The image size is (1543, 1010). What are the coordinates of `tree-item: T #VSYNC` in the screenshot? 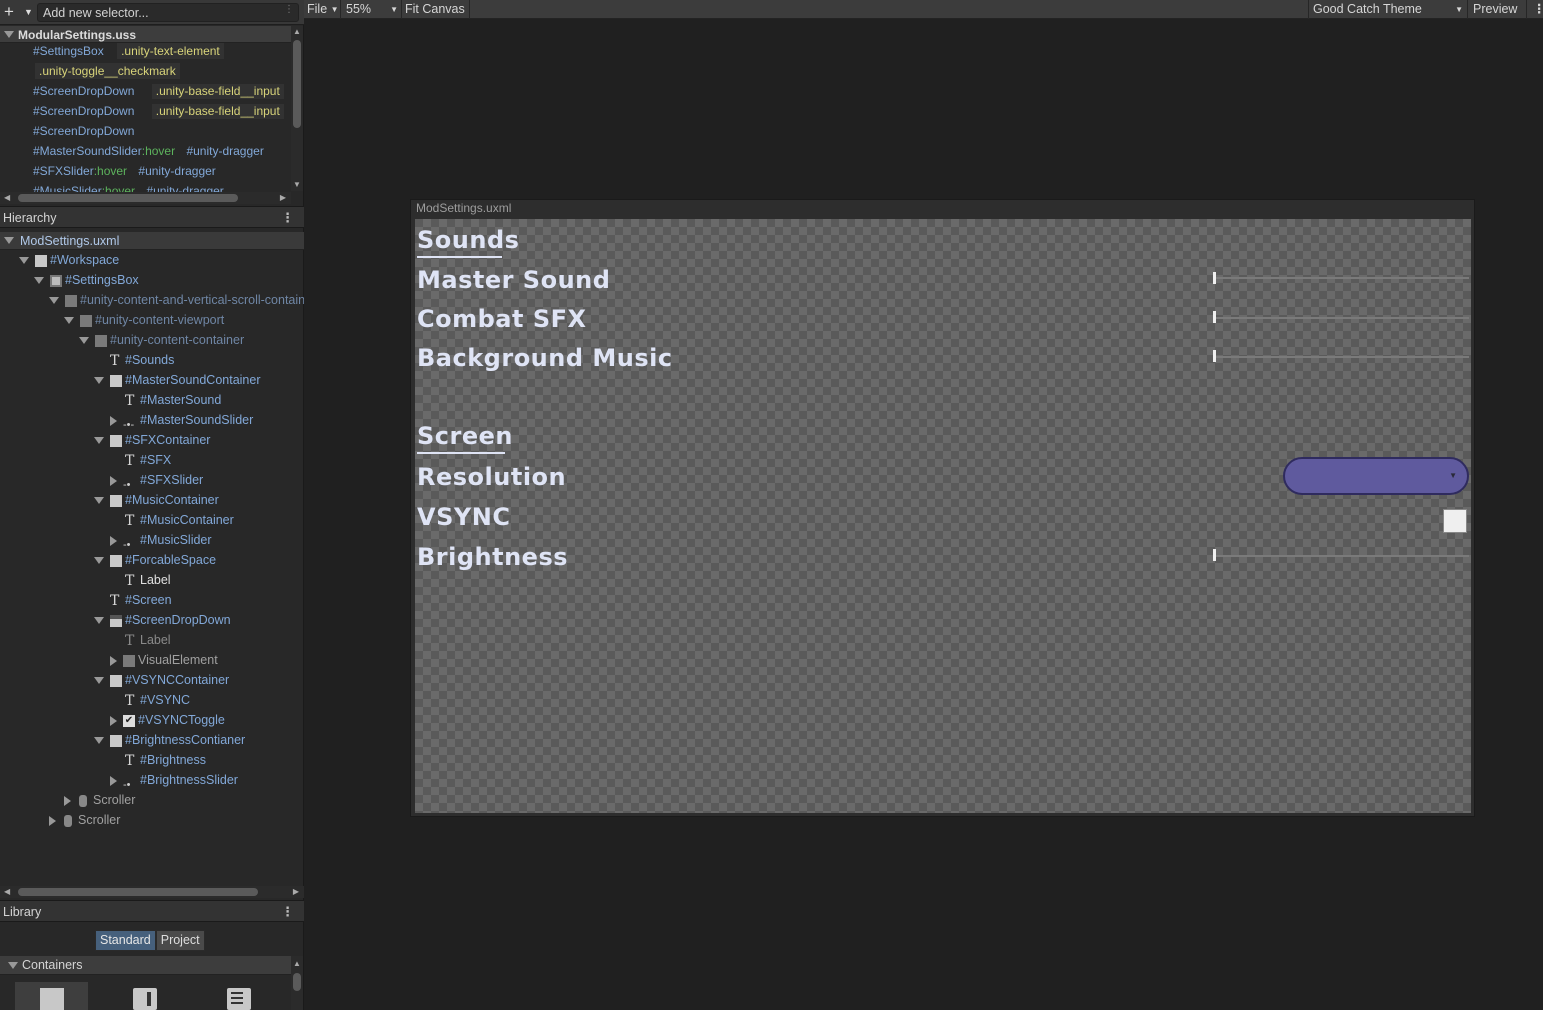 It's located at (157, 700).